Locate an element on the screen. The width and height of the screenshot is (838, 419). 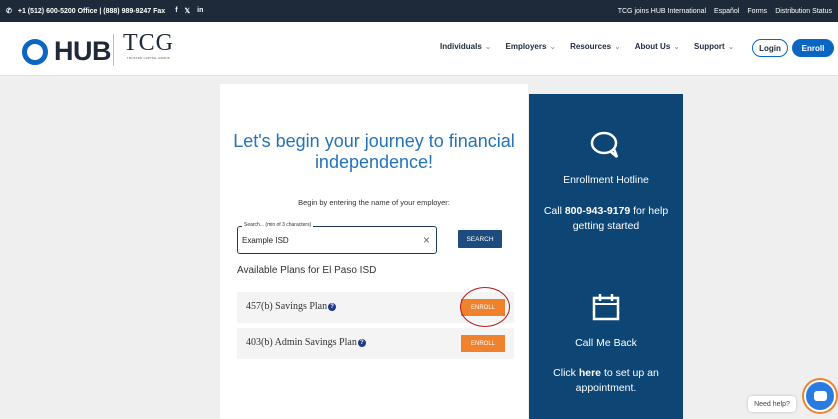
linkedin-icon: in is located at coordinates (200, 11).